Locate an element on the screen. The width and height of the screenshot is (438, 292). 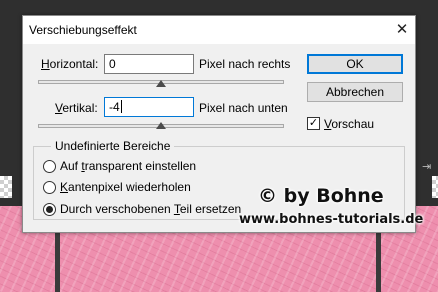
radio-repeat-edge-label: Kantenpixel wiederholen is located at coordinates (125, 187).